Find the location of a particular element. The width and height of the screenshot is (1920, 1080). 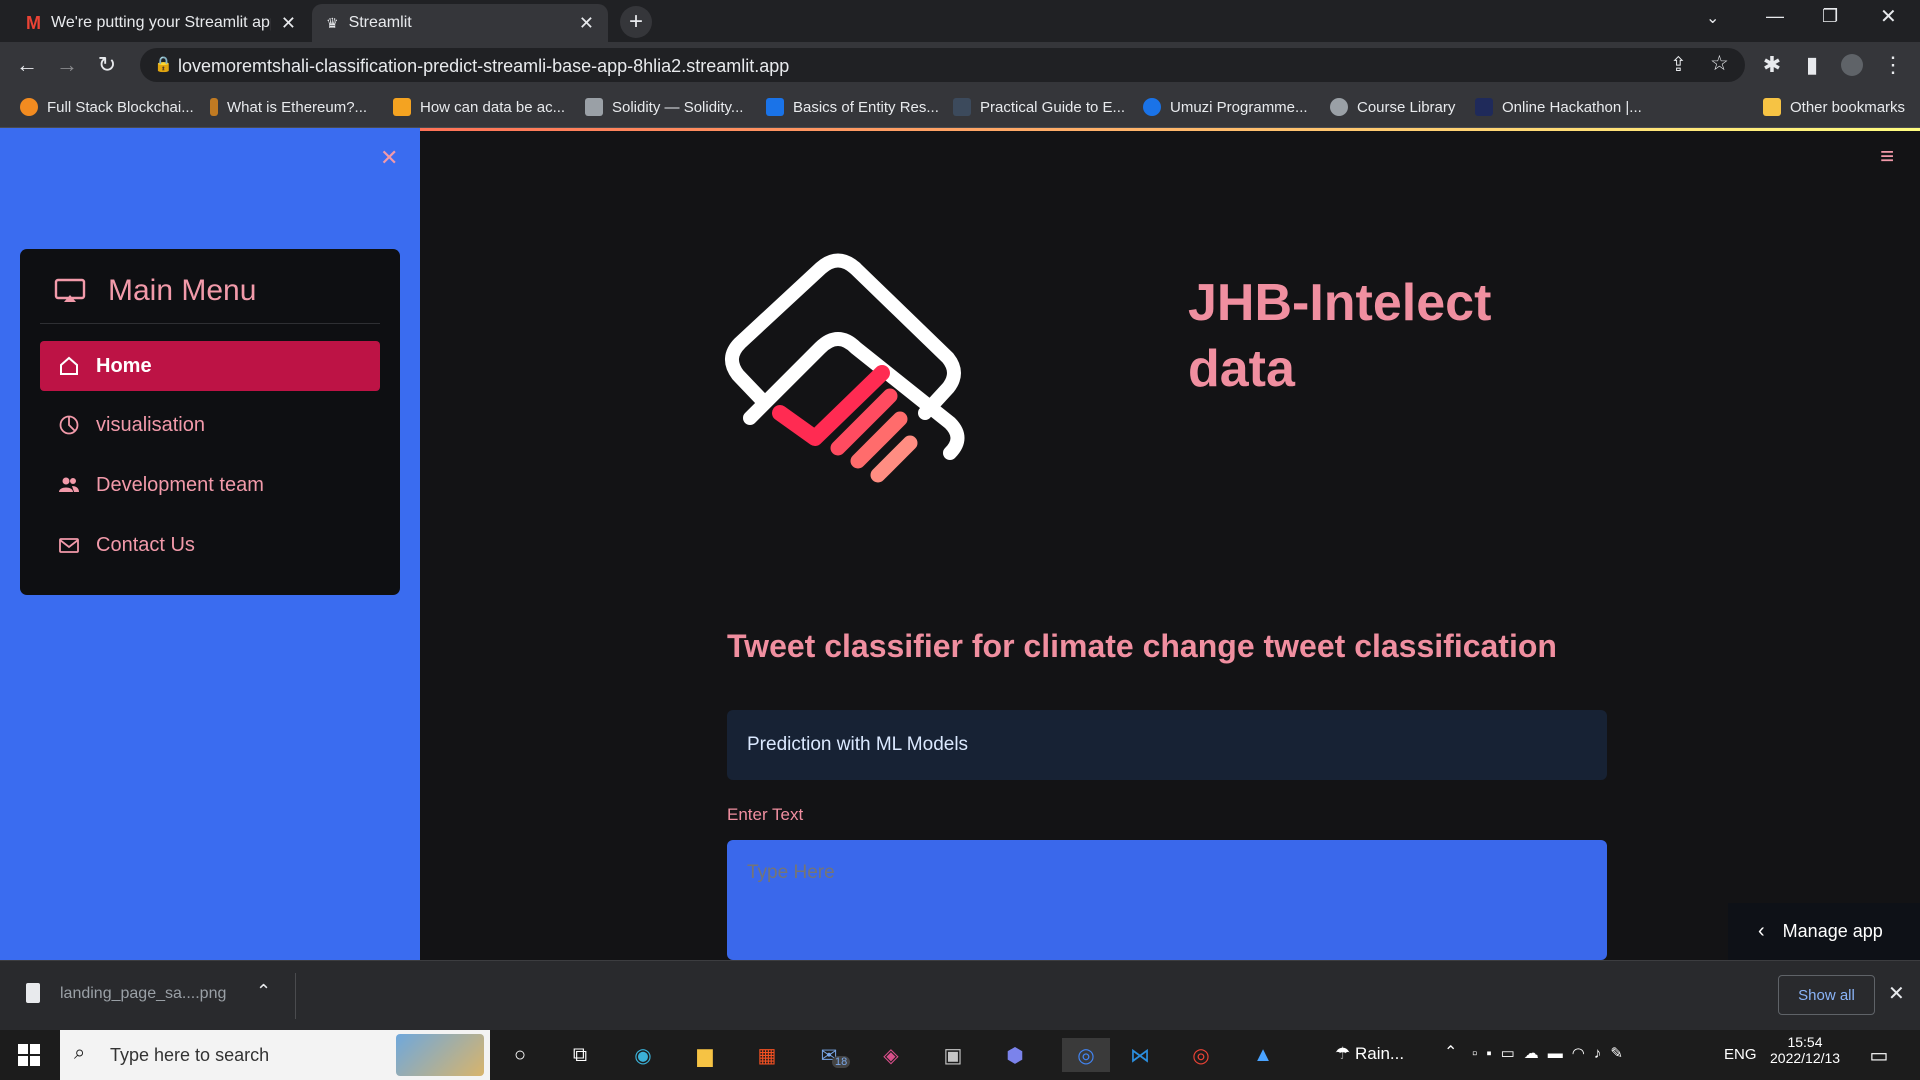

chevron-up-icon: ⌃ is located at coordinates (263, 991).